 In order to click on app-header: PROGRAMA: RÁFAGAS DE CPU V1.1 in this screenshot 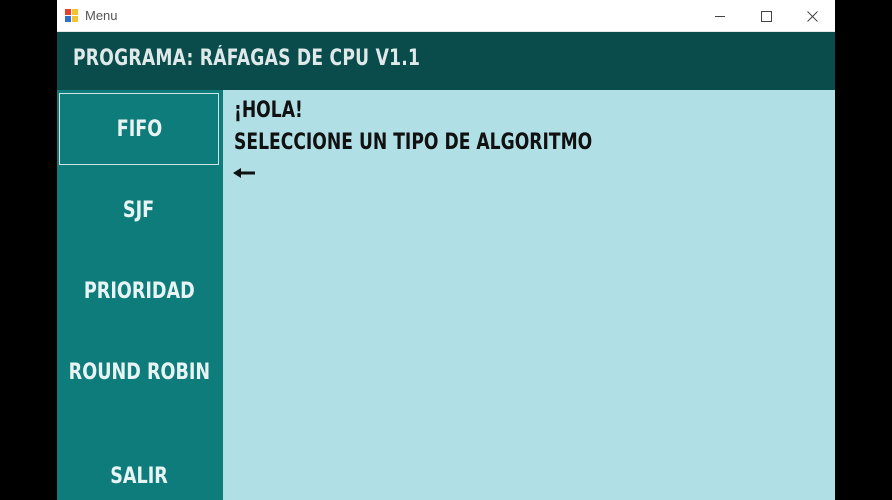, I will do `click(446, 61)`.